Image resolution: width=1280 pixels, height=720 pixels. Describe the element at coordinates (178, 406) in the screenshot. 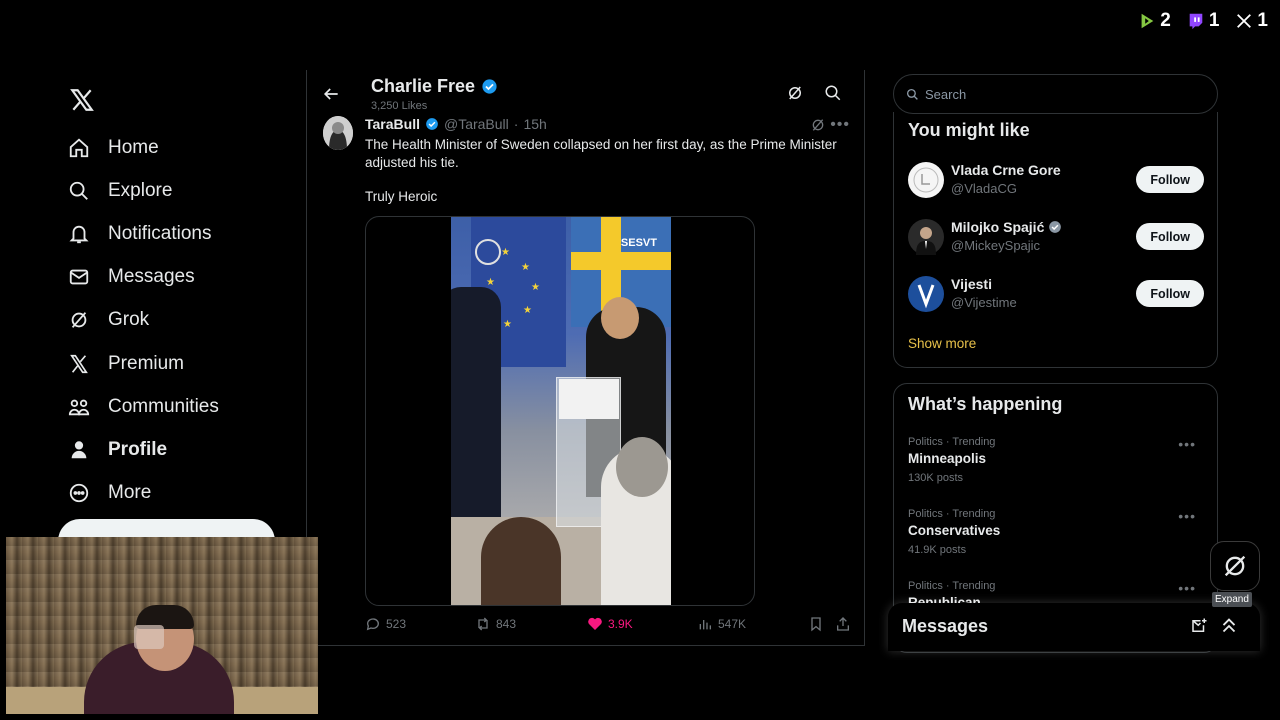

I see `nav-item-communities: Communities` at that location.